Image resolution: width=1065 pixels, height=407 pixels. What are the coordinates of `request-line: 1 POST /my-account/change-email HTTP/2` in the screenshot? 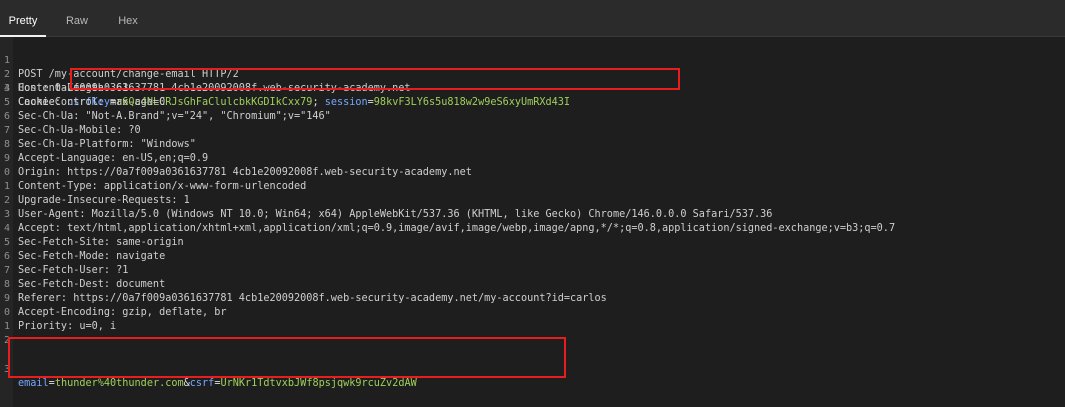 It's located at (119, 60).